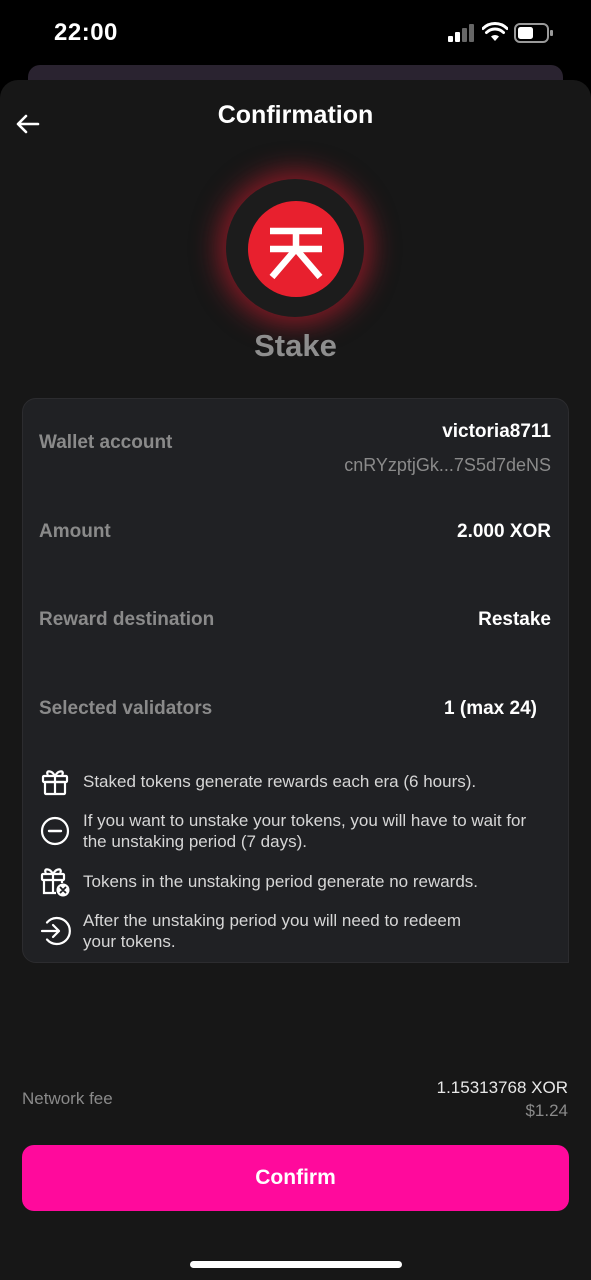 The width and height of the screenshot is (591, 1280). I want to click on network-fee-label: Network fee, so click(67, 1098).